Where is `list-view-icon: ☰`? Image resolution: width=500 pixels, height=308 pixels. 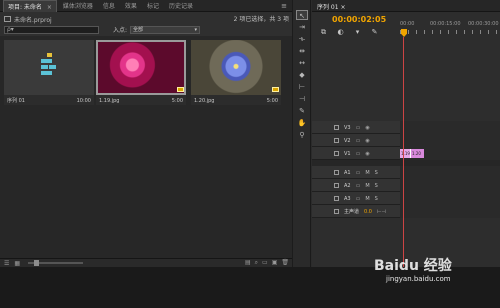 list-view-icon: ☰ is located at coordinates (6, 263).